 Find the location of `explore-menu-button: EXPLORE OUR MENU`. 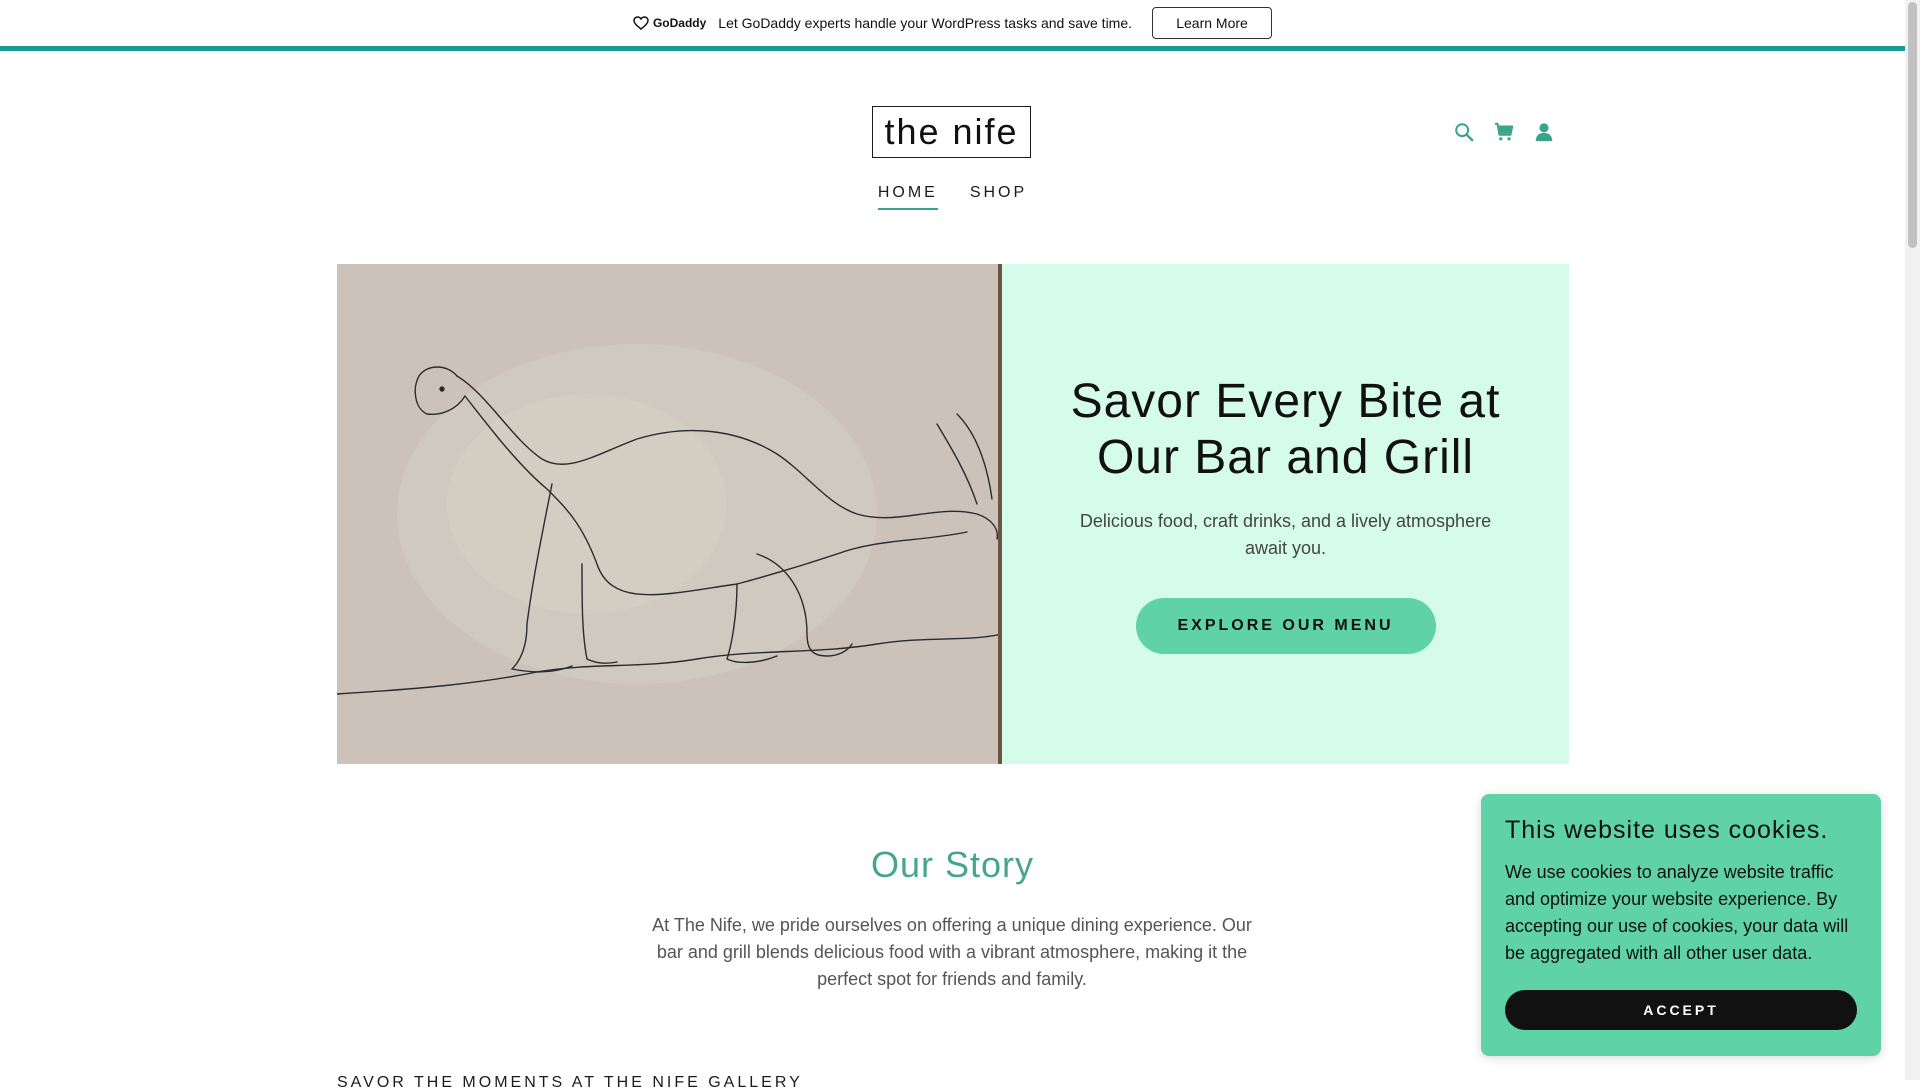

explore-menu-button: EXPLORE OUR MENU is located at coordinates (1285, 626).